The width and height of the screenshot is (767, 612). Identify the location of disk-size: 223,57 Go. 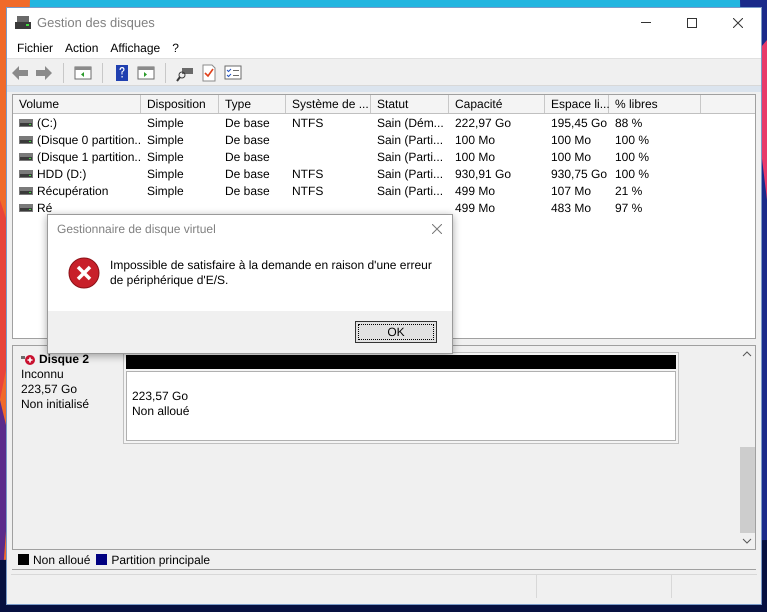
(49, 389).